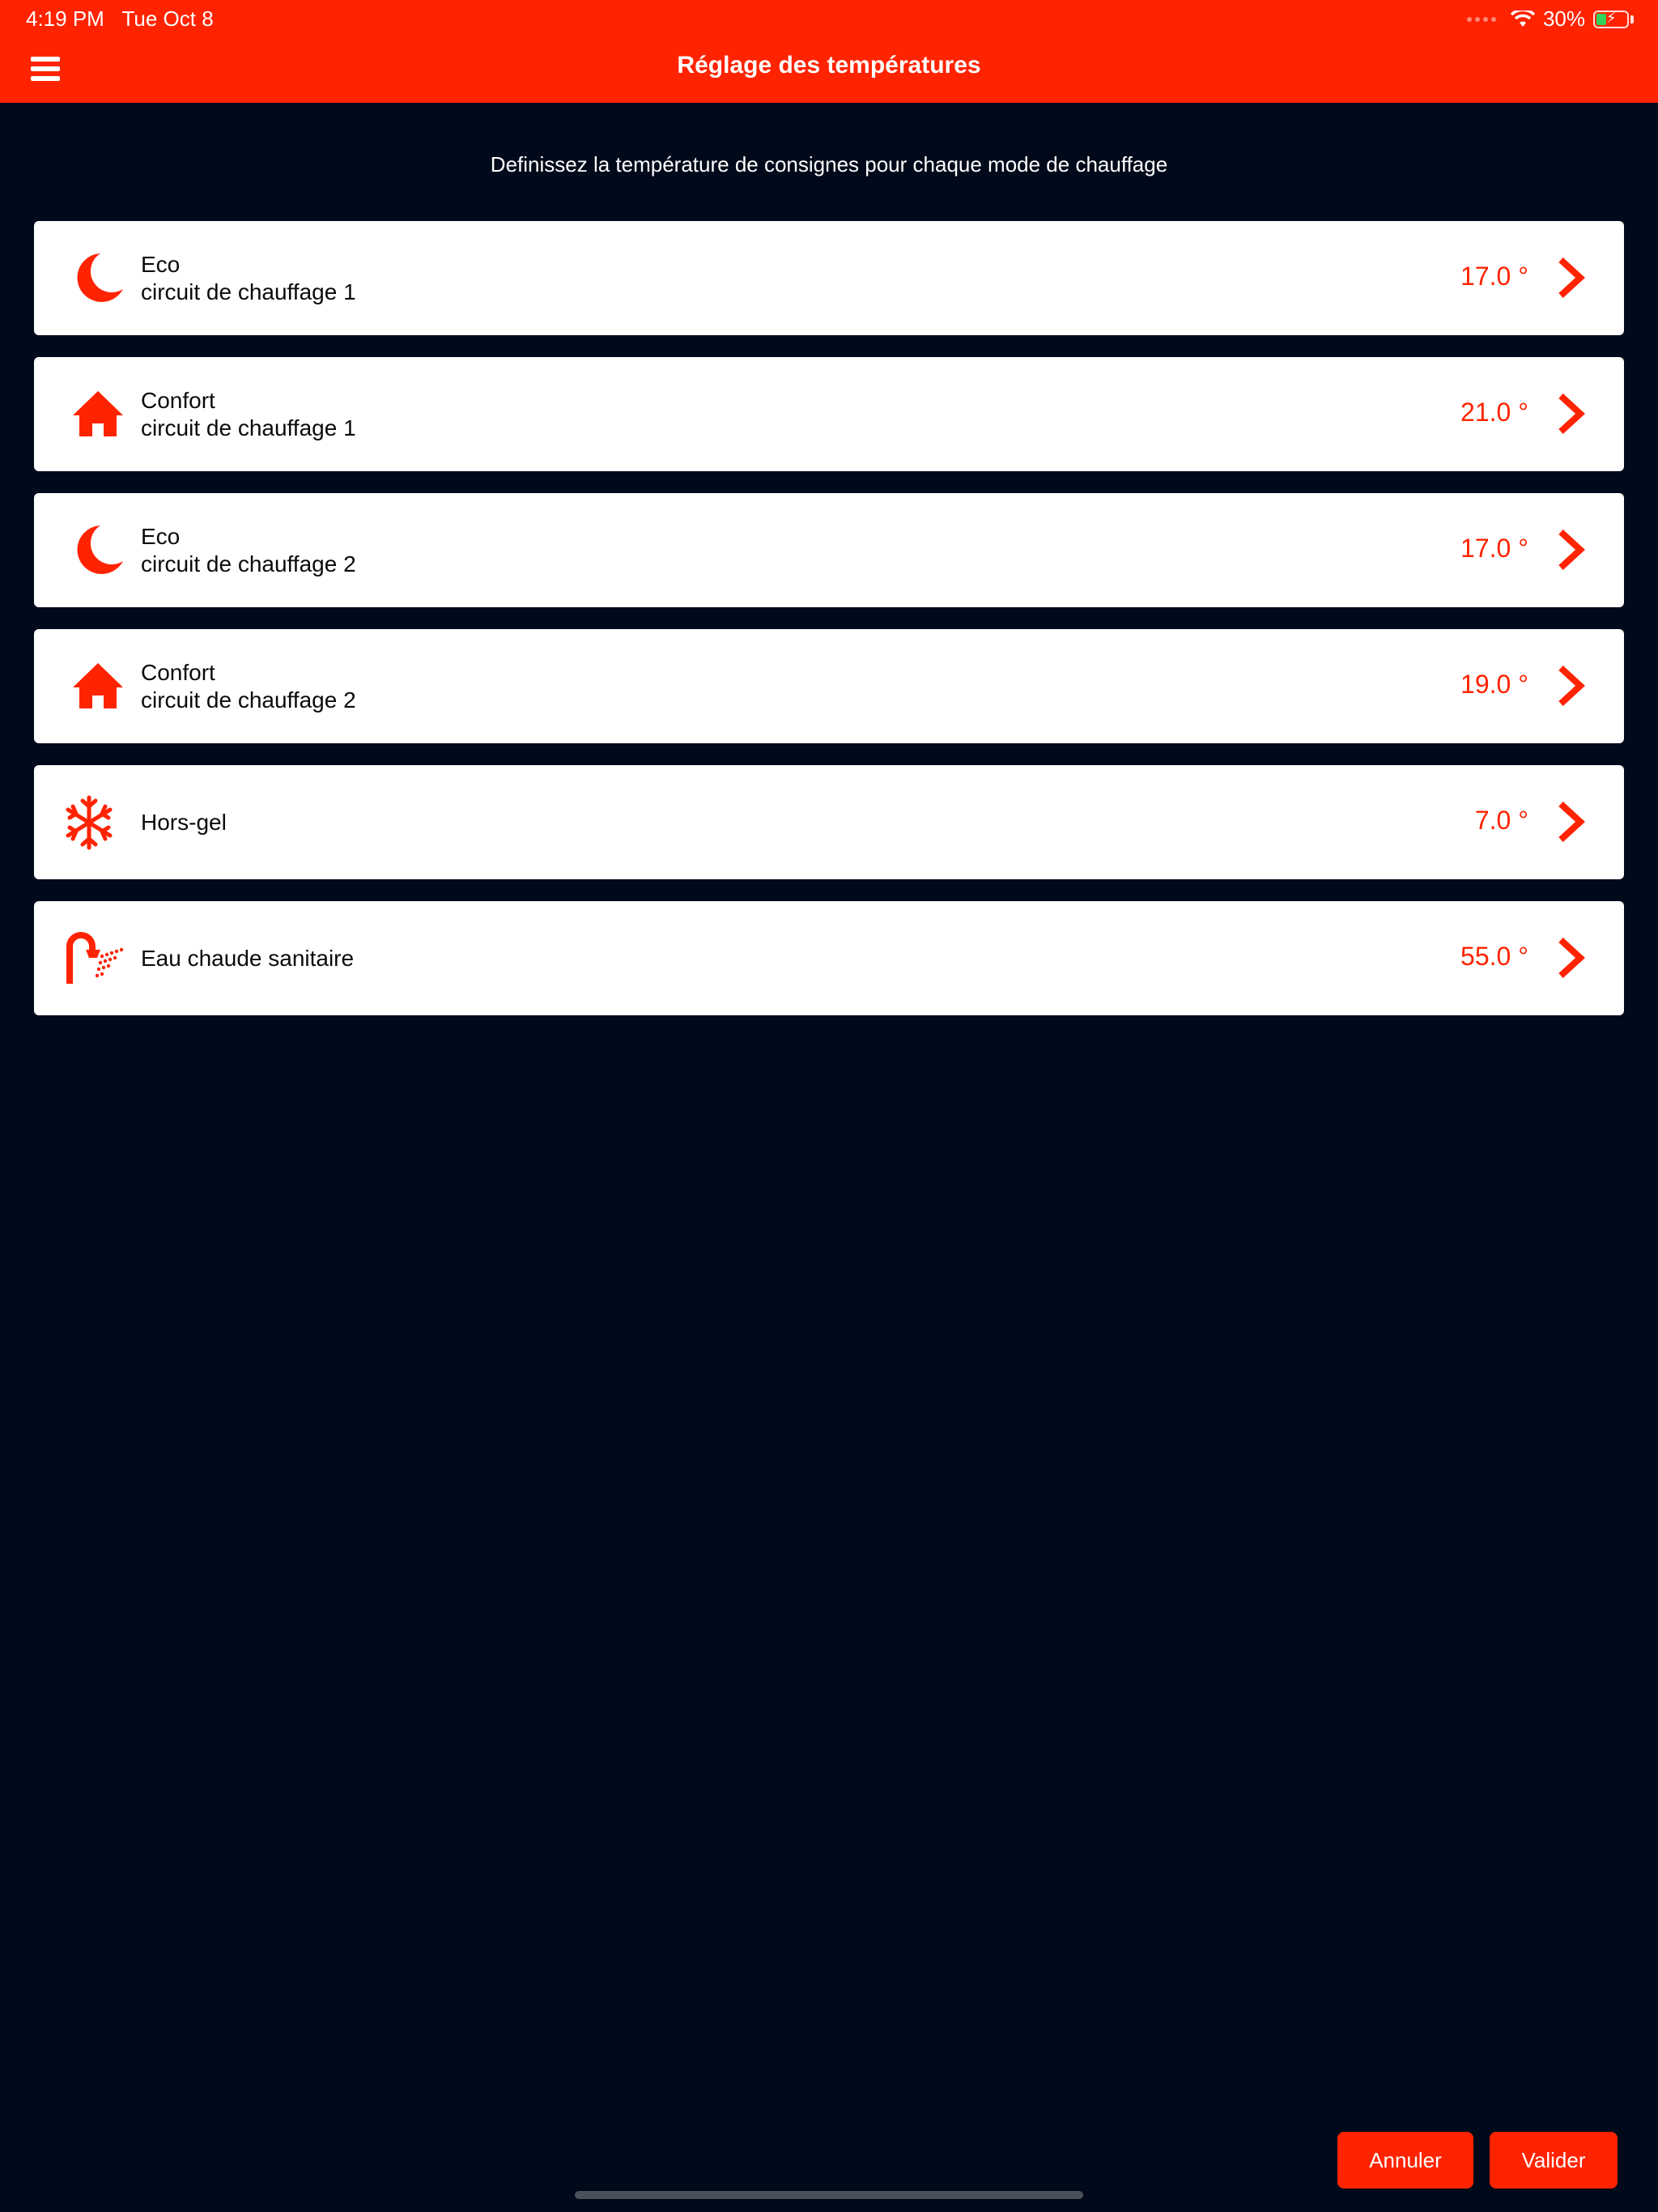 Image resolution: width=1658 pixels, height=2212 pixels. Describe the element at coordinates (829, 278) in the screenshot. I see `row-eco-circuit-1: Eco circuit de chauffage 1 17.0 °` at that location.